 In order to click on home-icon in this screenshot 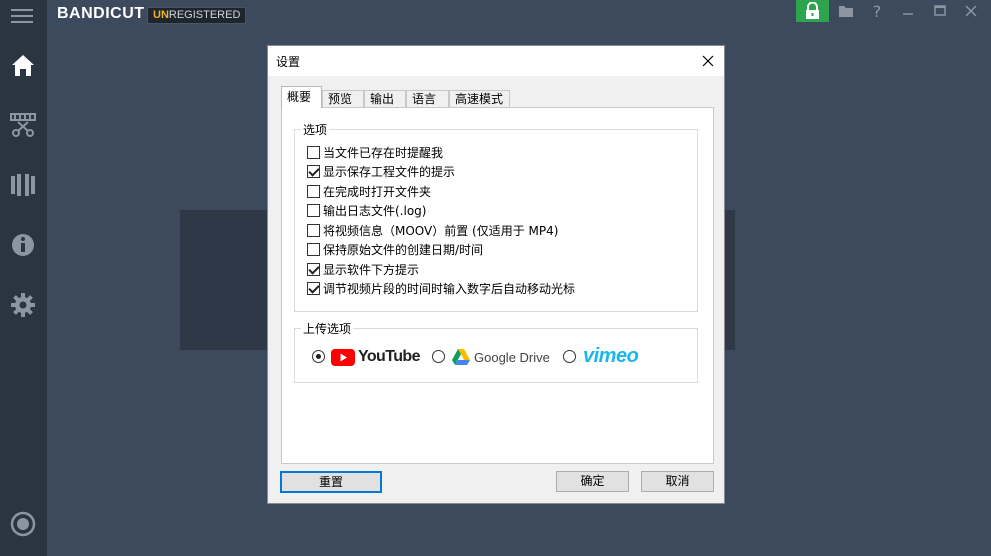, I will do `click(23, 65)`.